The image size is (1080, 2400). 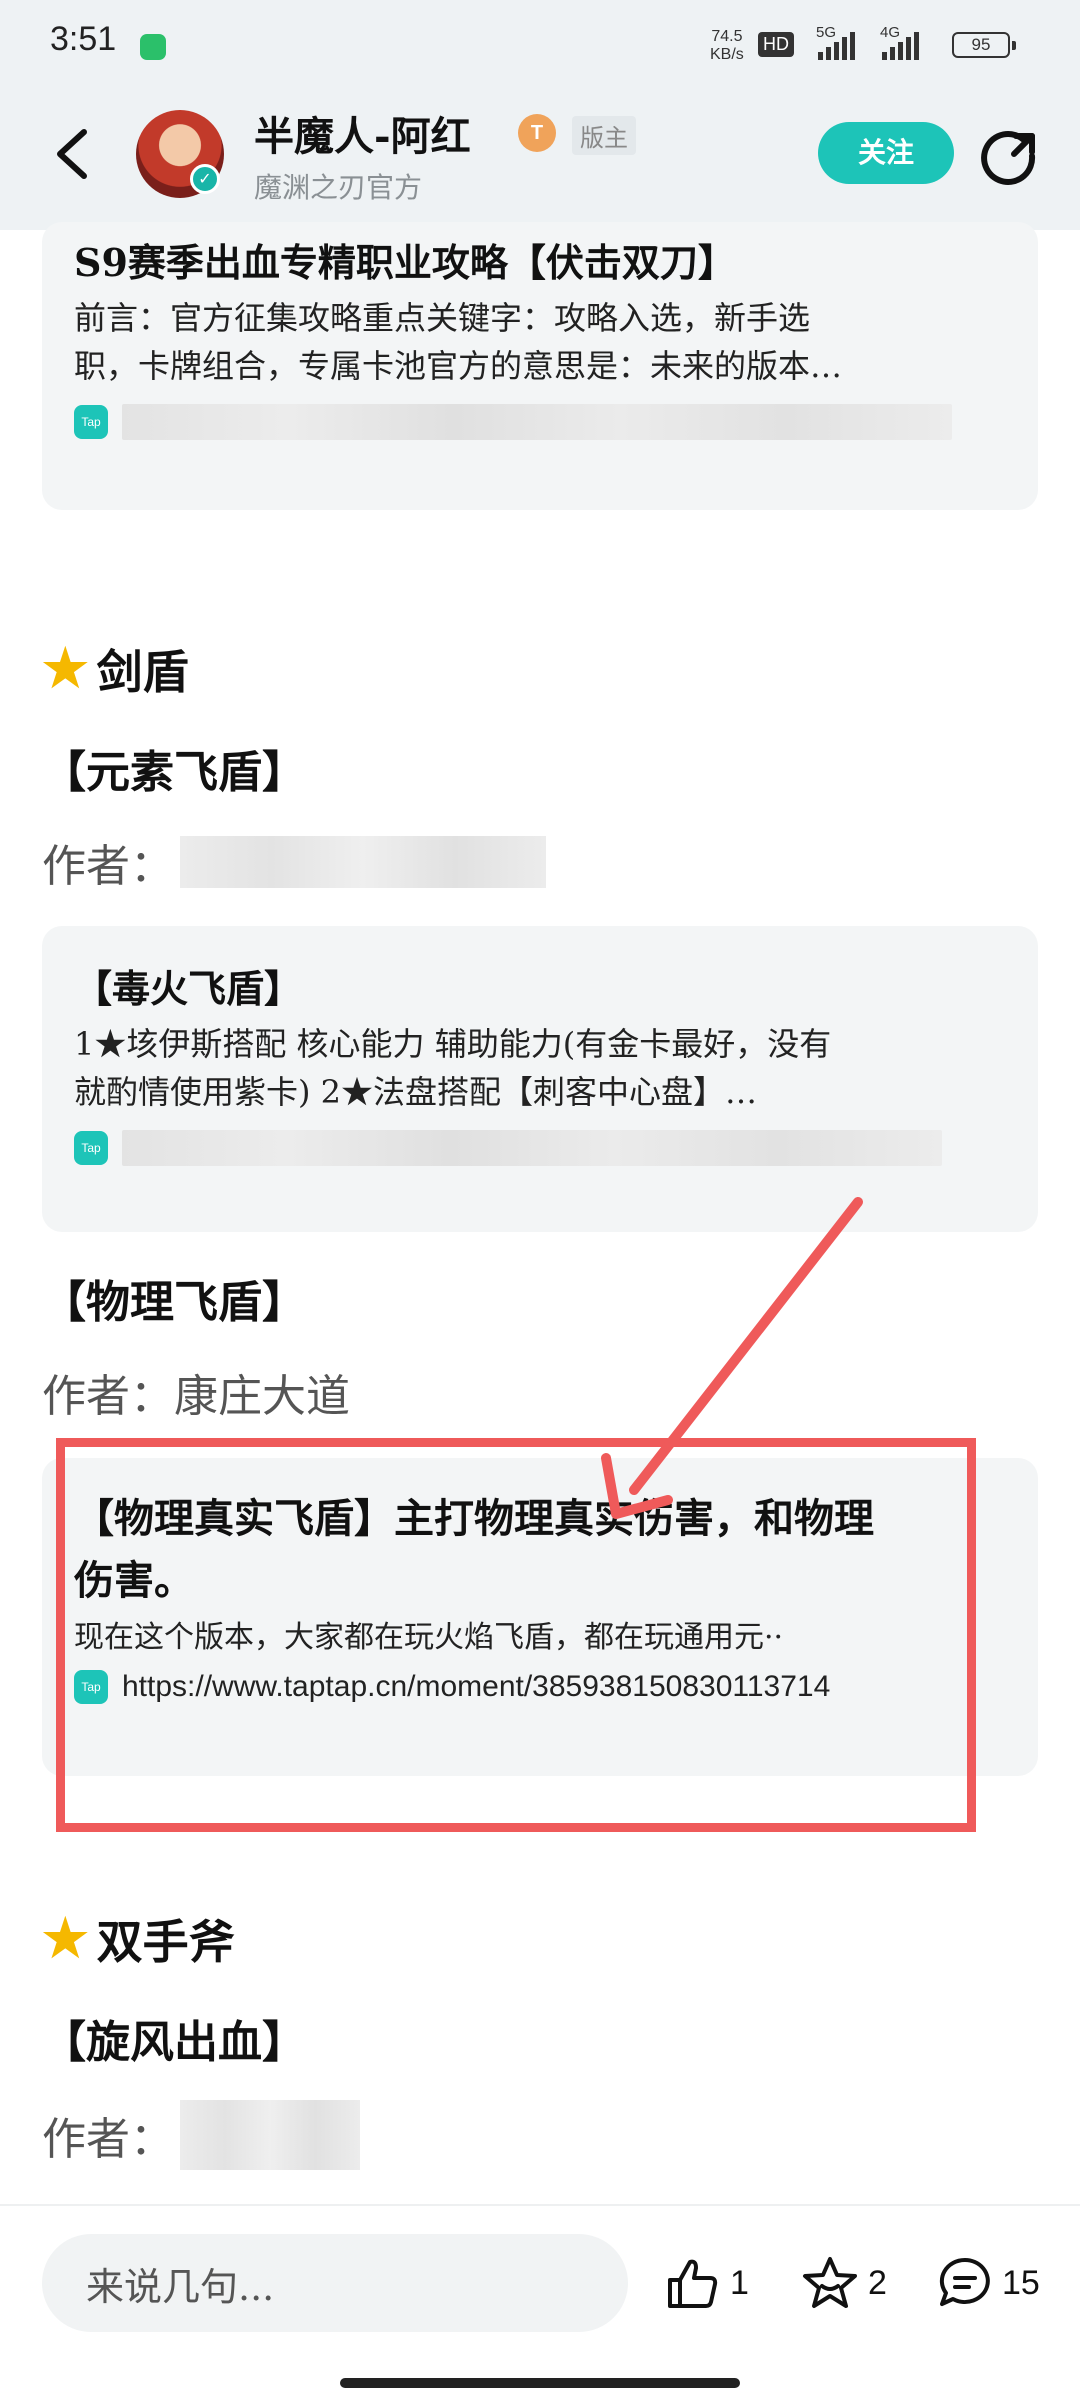 What do you see at coordinates (776, 44) in the screenshot?
I see `hd-icon: HD` at bounding box center [776, 44].